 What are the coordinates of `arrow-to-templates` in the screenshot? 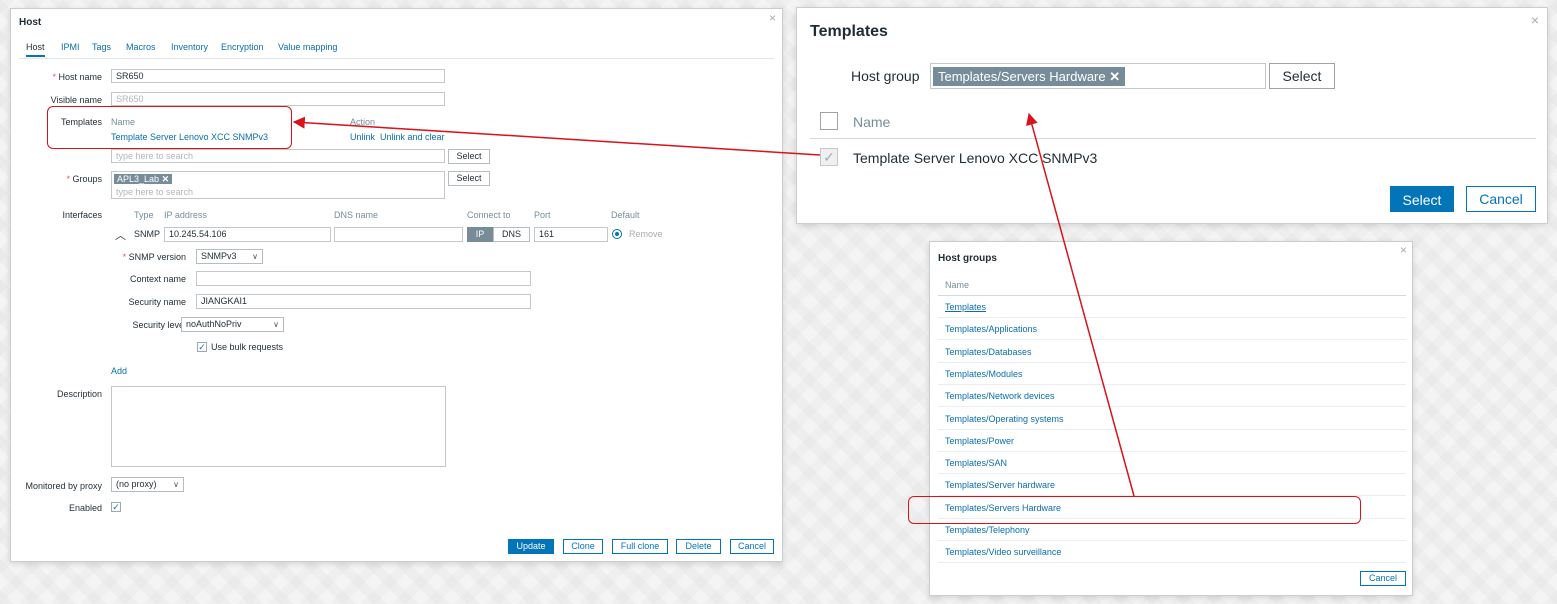 It's located at (556, 136).